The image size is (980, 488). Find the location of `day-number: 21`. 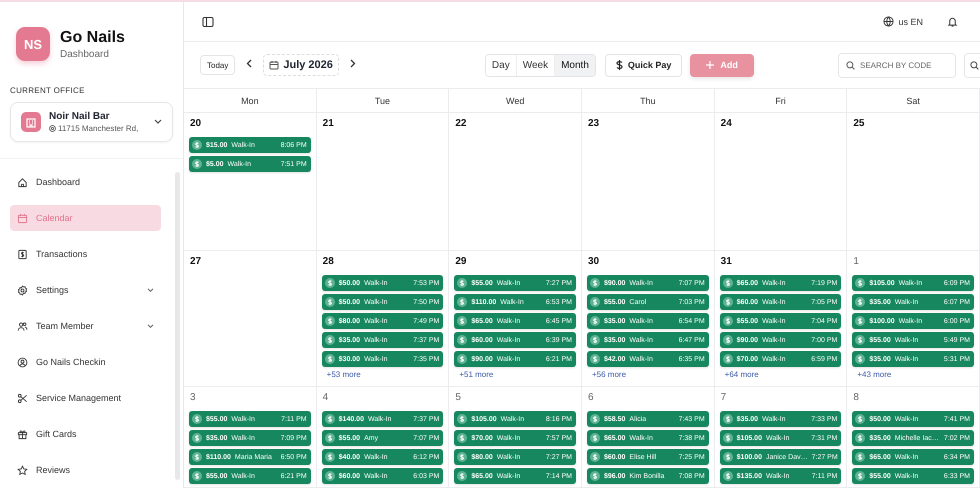

day-number: 21 is located at coordinates (328, 124).